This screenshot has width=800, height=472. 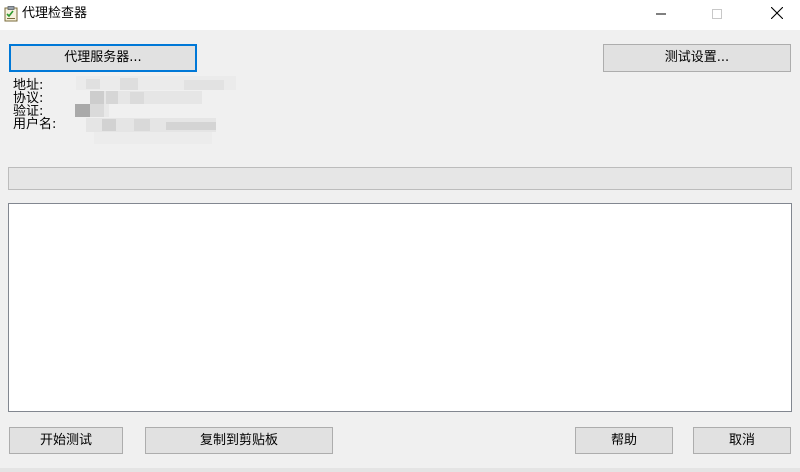 I want to click on minimize-icon, so click(x=661, y=15).